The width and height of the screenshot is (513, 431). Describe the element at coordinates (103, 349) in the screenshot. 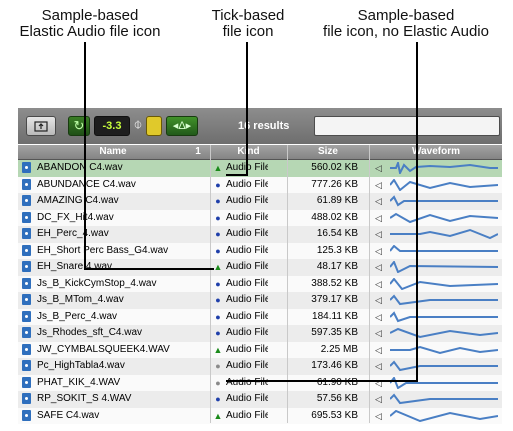

I see `file-name: JW_CYMBALSQUEEK4.WAV` at that location.